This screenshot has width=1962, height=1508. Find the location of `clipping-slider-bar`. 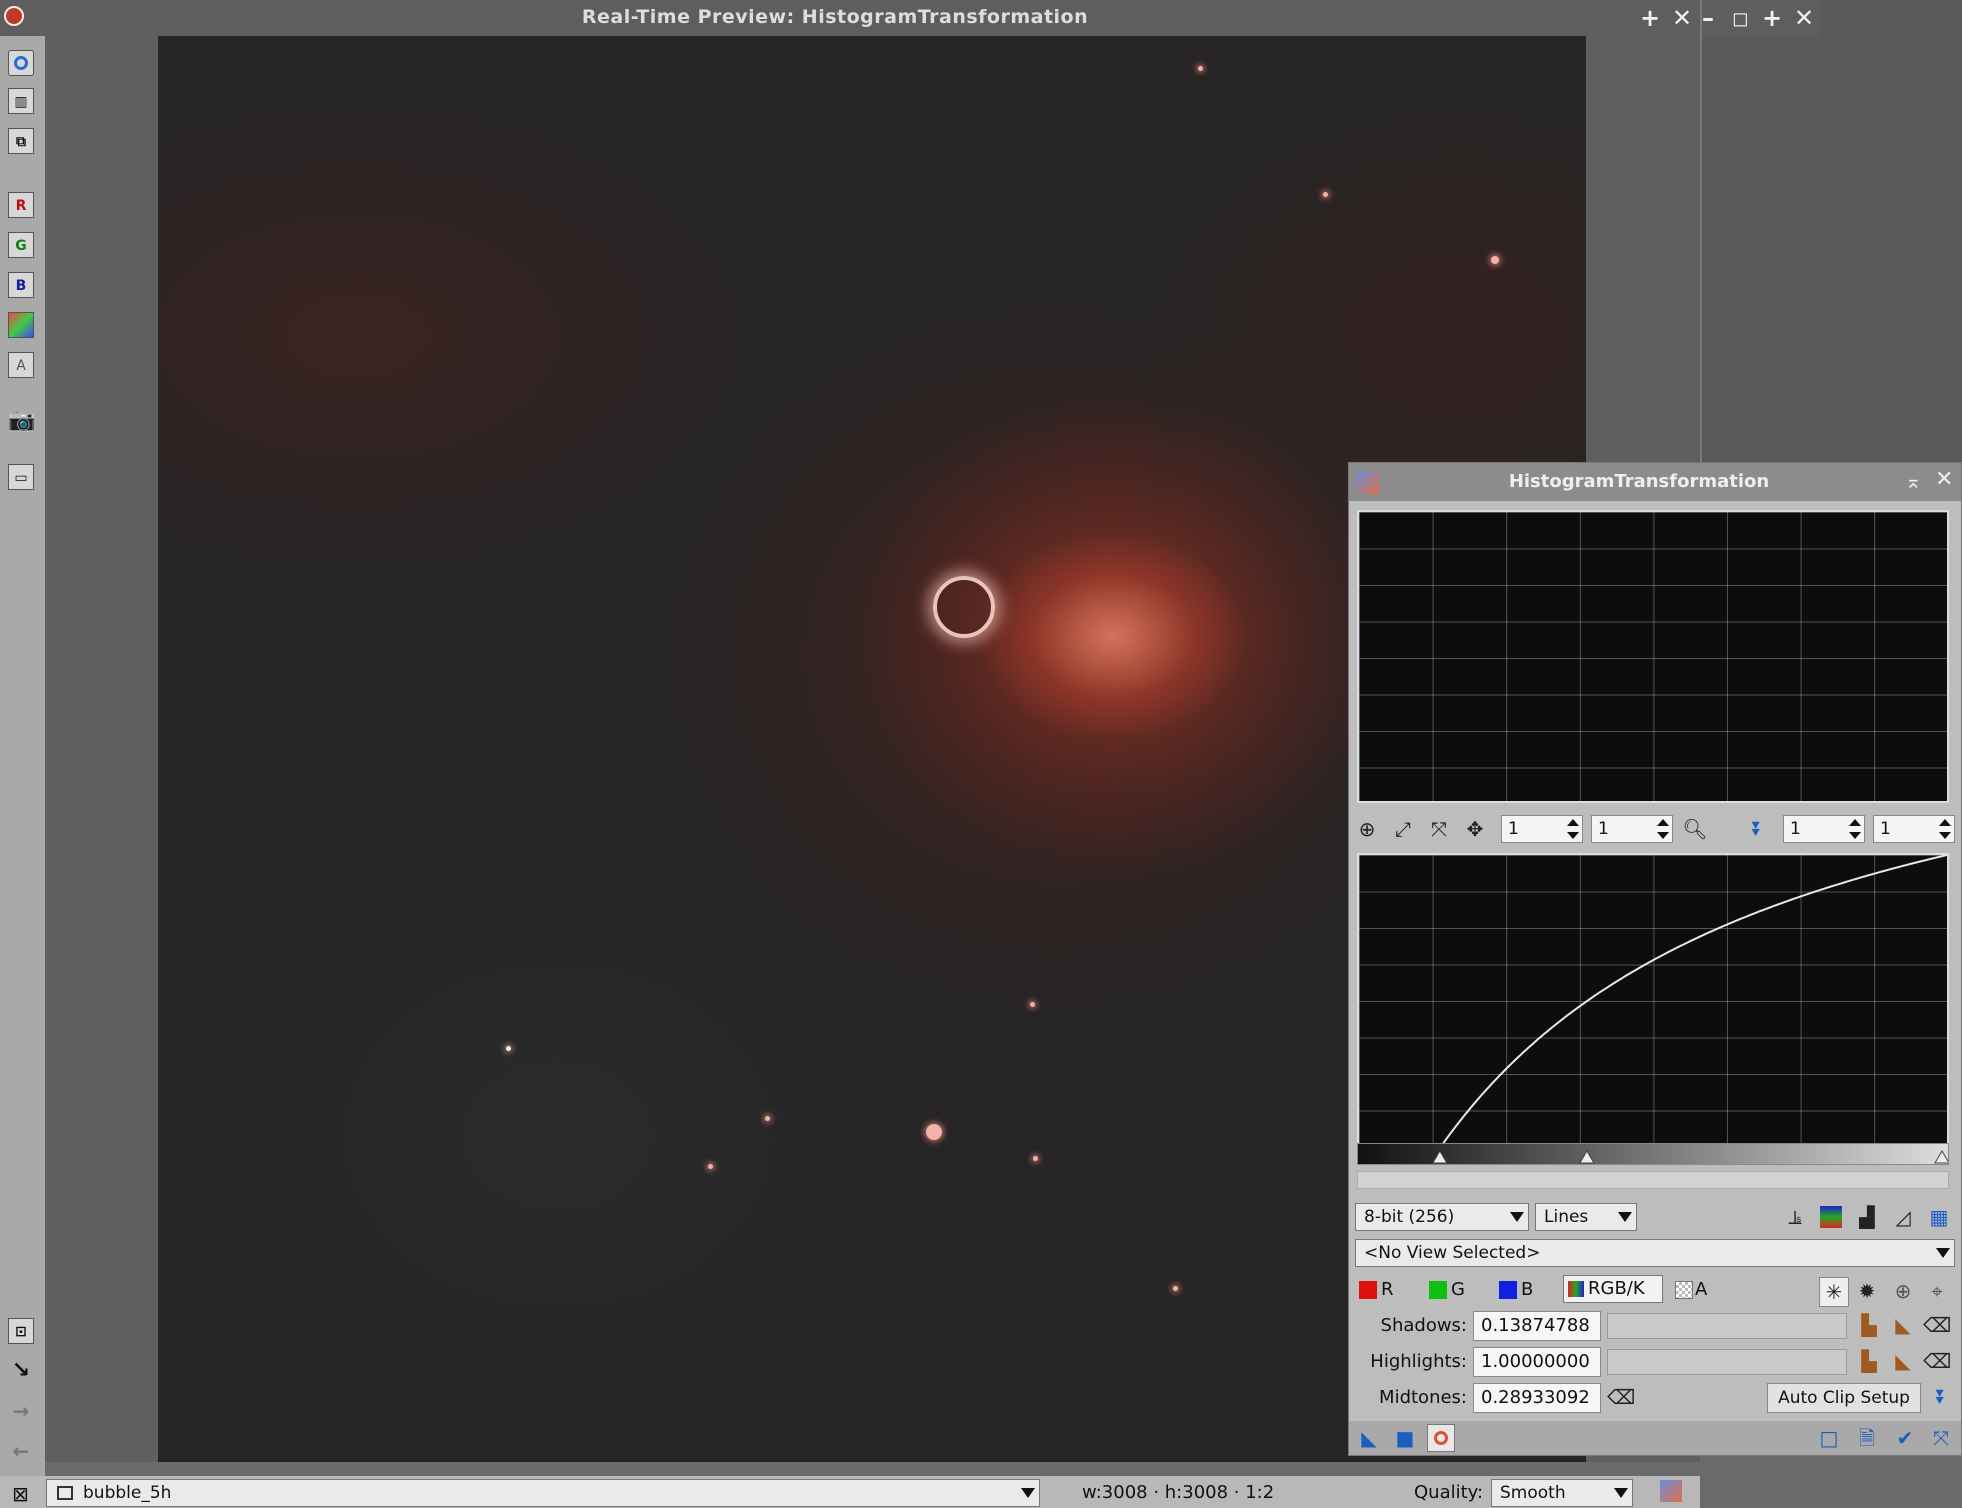

clipping-slider-bar is located at coordinates (1653, 1154).